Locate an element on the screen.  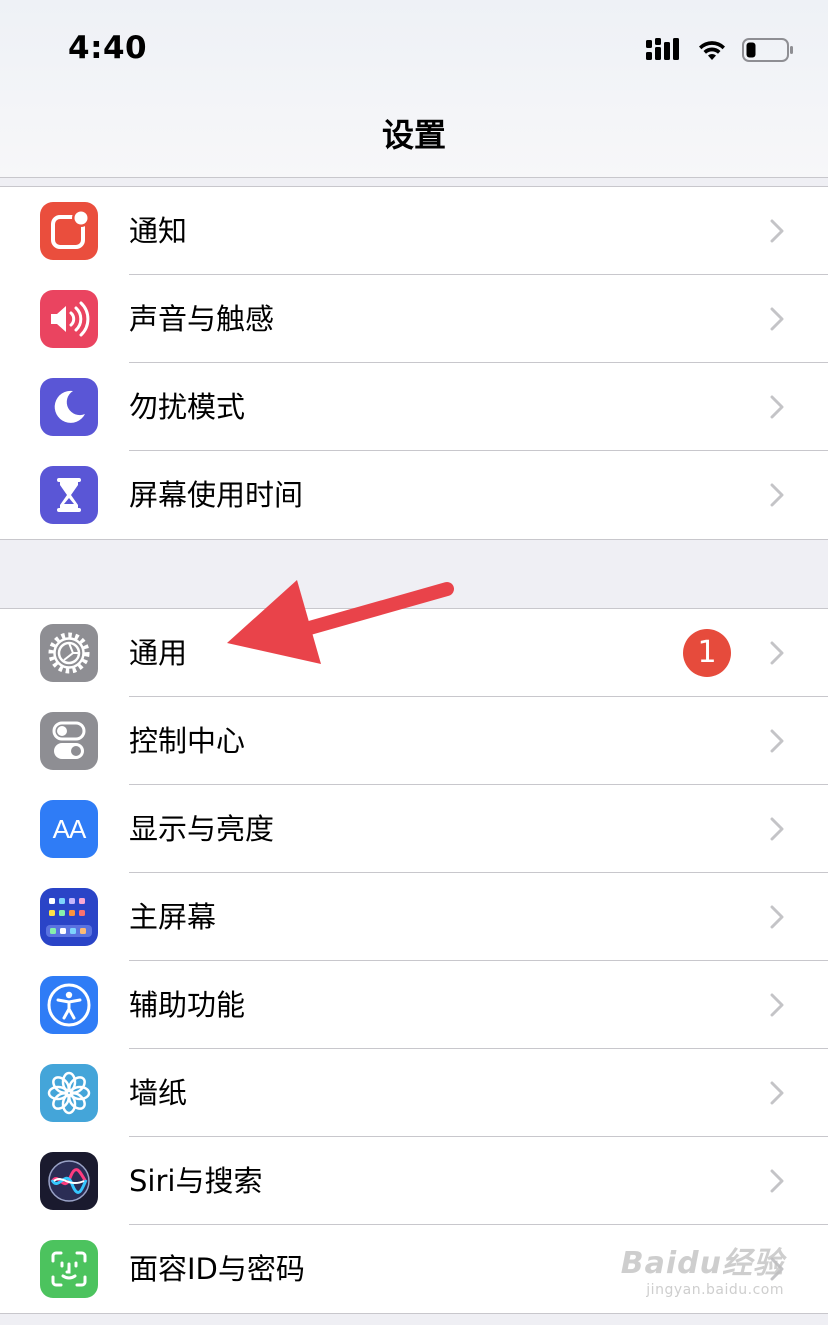
row-label: 主屏幕 is located at coordinates (173, 917).